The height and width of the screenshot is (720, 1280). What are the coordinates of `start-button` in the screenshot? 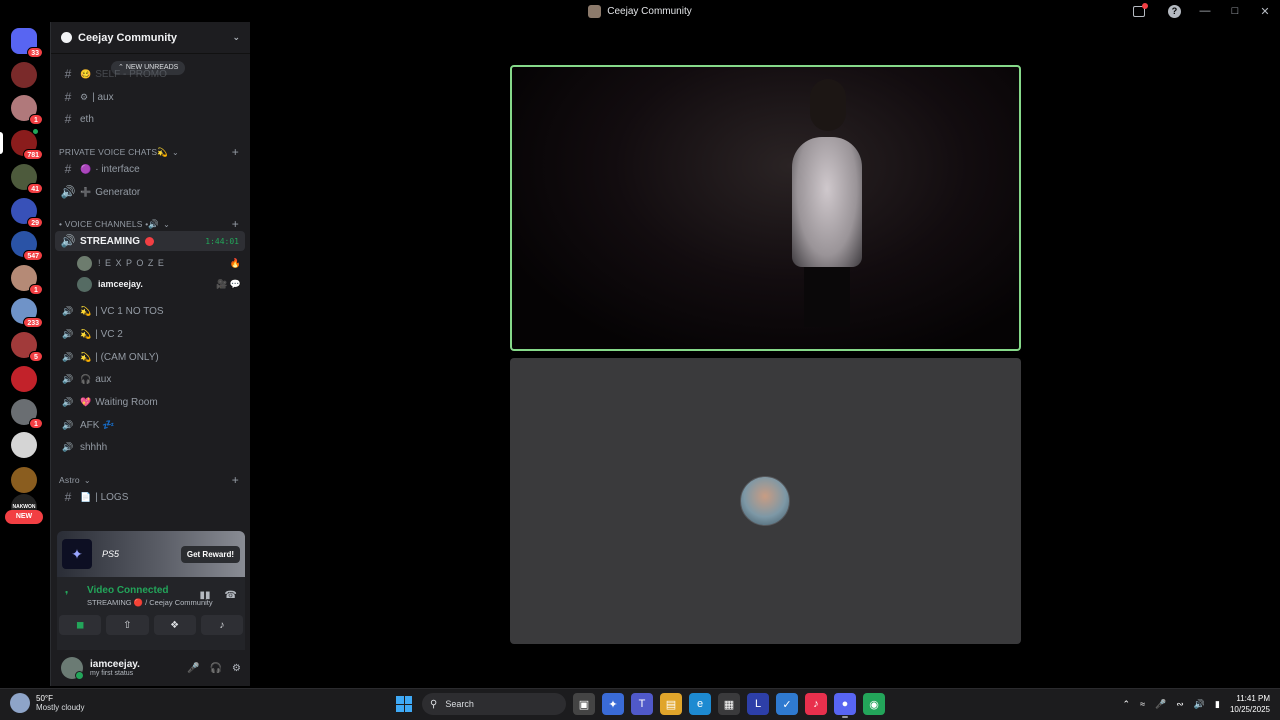 It's located at (404, 704).